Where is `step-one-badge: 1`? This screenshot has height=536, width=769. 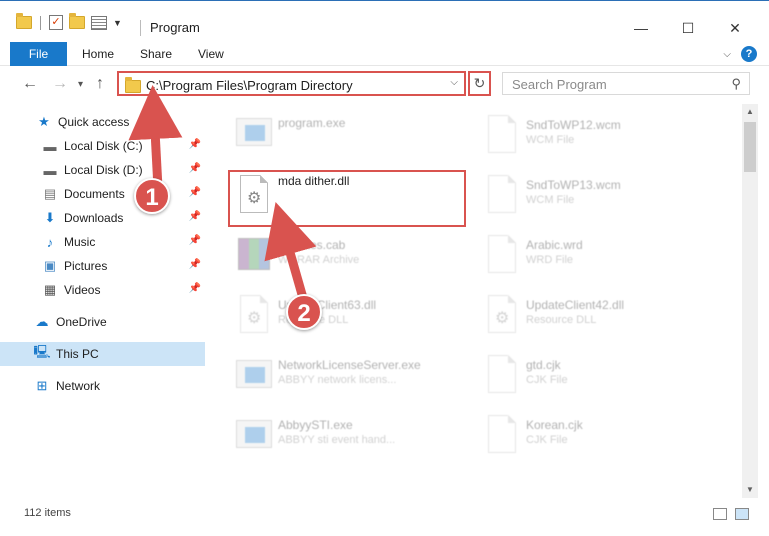
step-one-badge: 1 is located at coordinates (152, 196).